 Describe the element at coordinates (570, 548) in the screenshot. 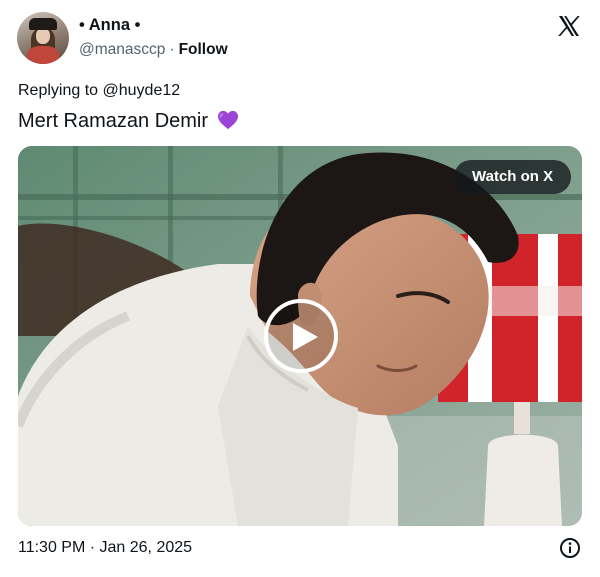

I see `info-icon` at that location.